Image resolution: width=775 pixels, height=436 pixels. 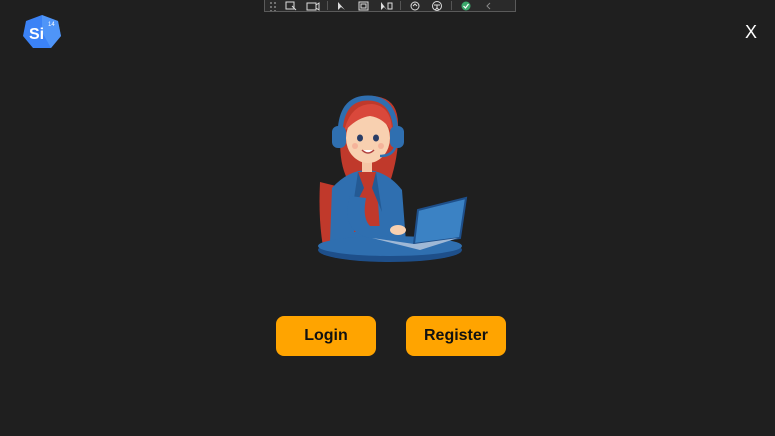 I want to click on app-logo: Si 14, so click(x=42, y=32).